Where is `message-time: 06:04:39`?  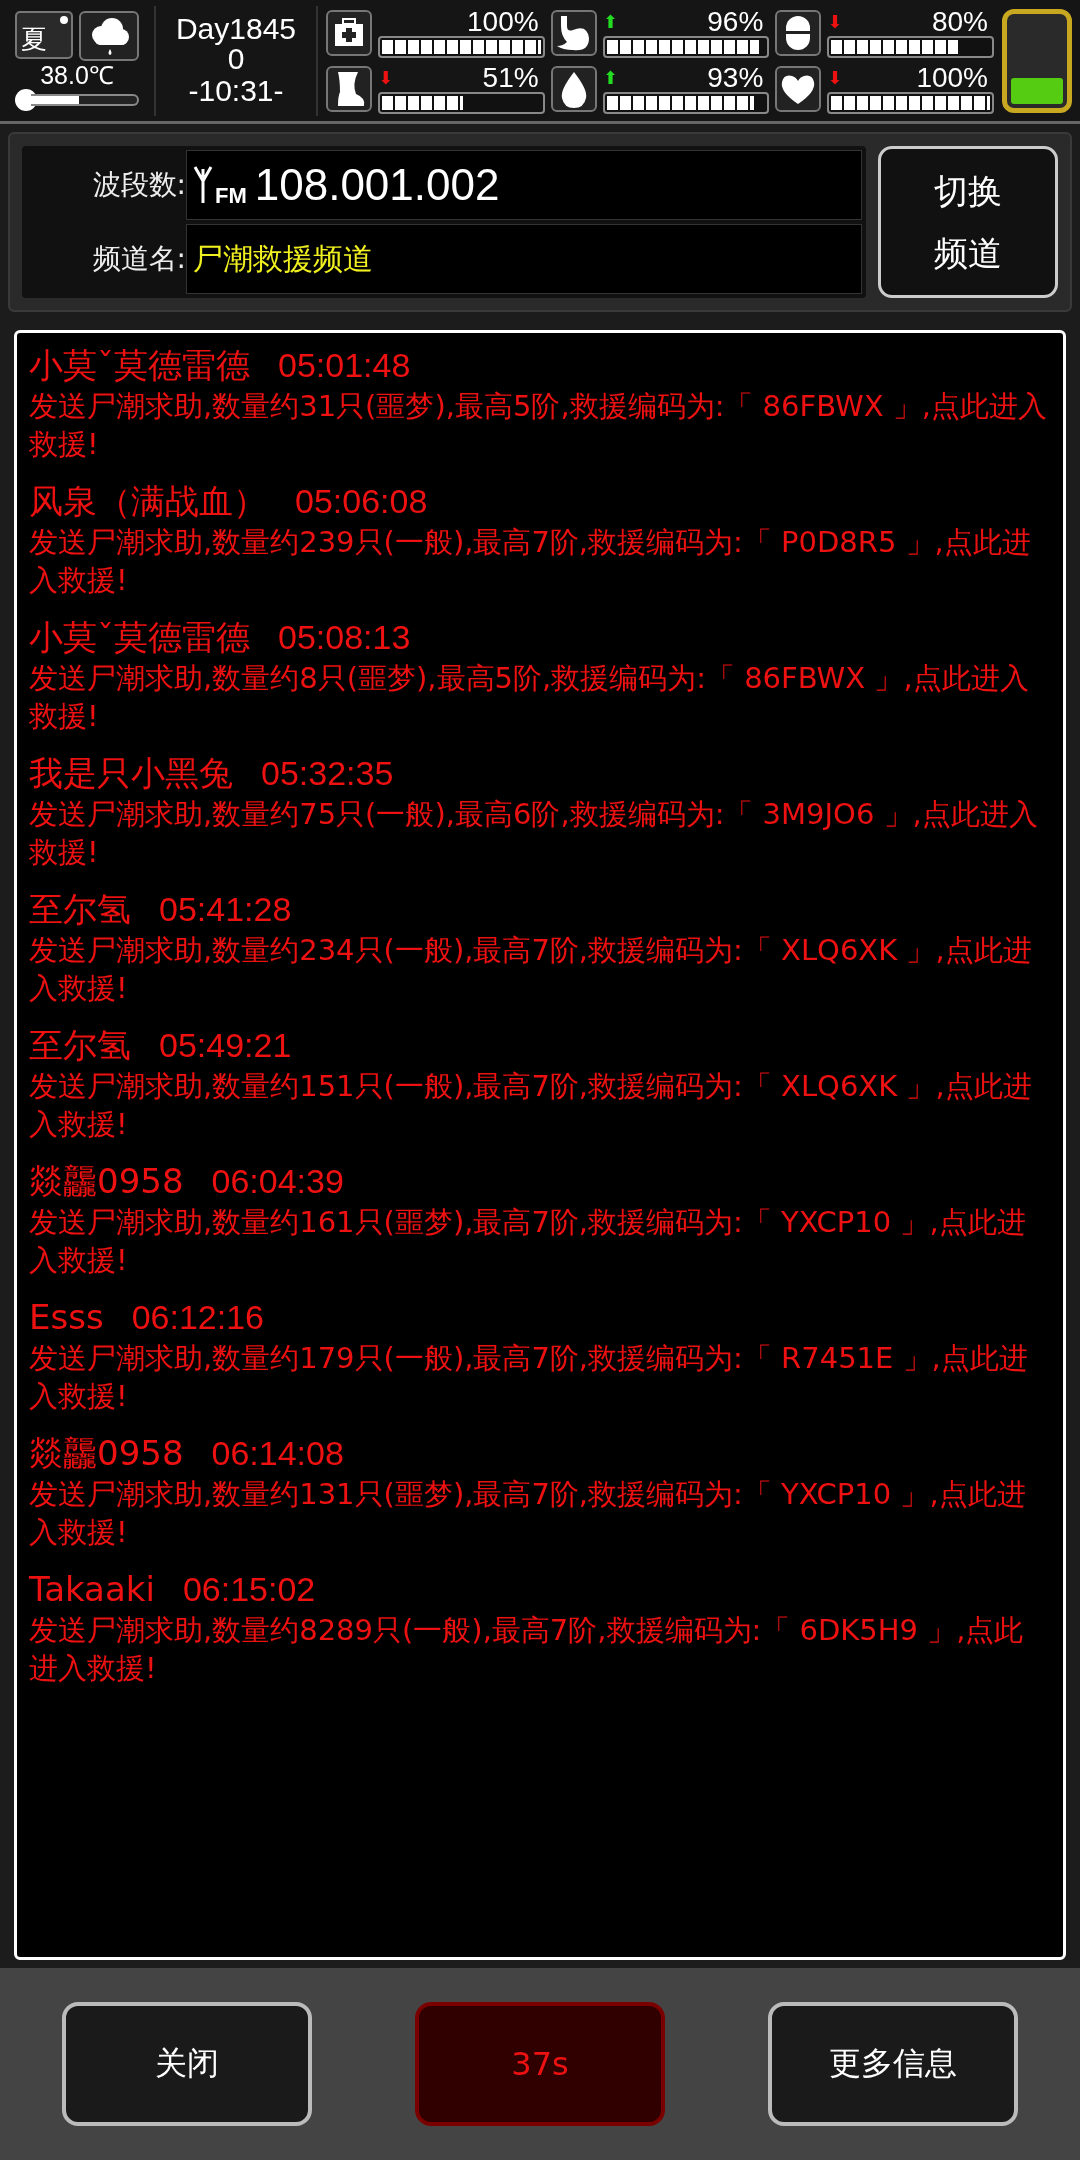
message-time: 06:04:39 is located at coordinates (277, 1181).